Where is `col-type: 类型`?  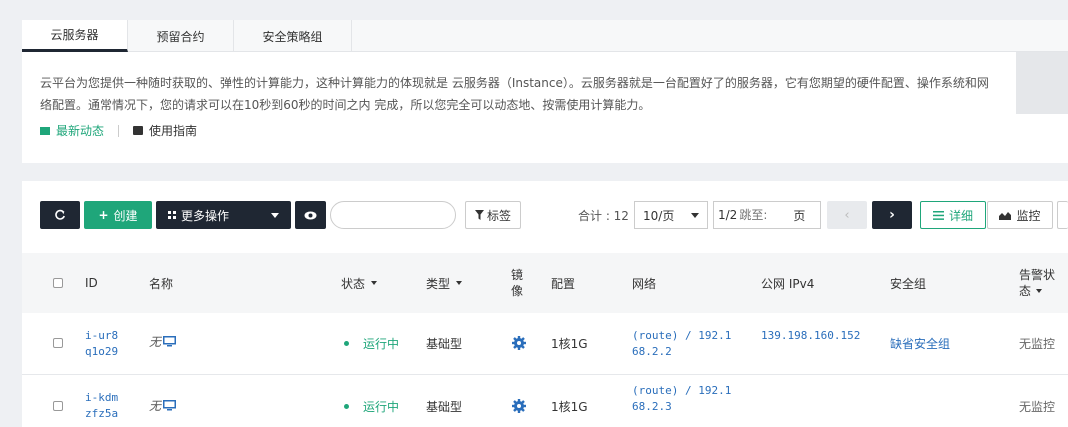
col-type: 类型 is located at coordinates (444, 283).